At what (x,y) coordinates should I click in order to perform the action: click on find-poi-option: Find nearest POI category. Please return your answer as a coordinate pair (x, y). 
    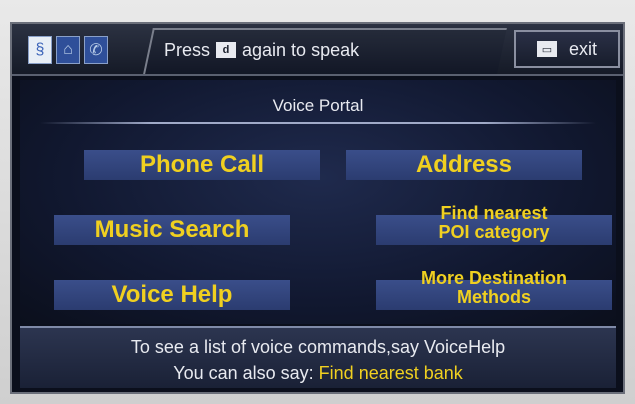
    Looking at the image, I should click on (494, 224).